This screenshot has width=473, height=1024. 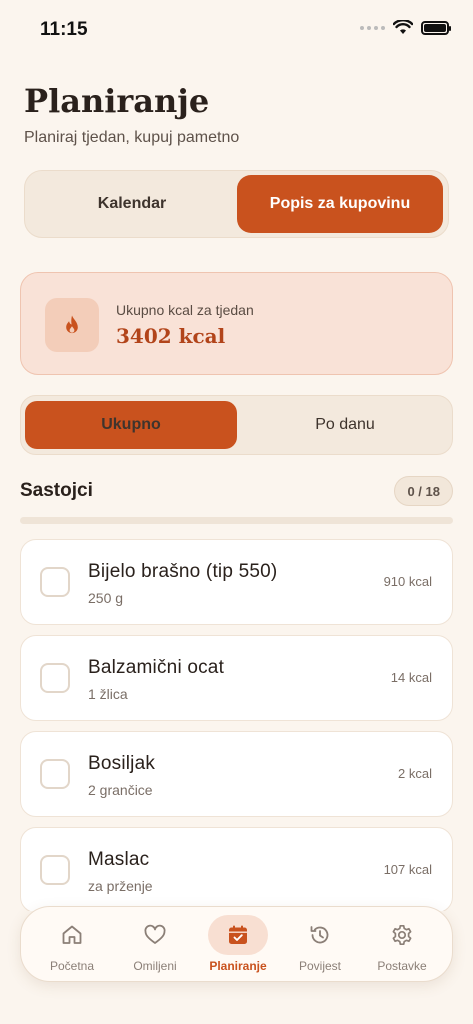 I want to click on nav-label: Planiranje, so click(x=238, y=966).